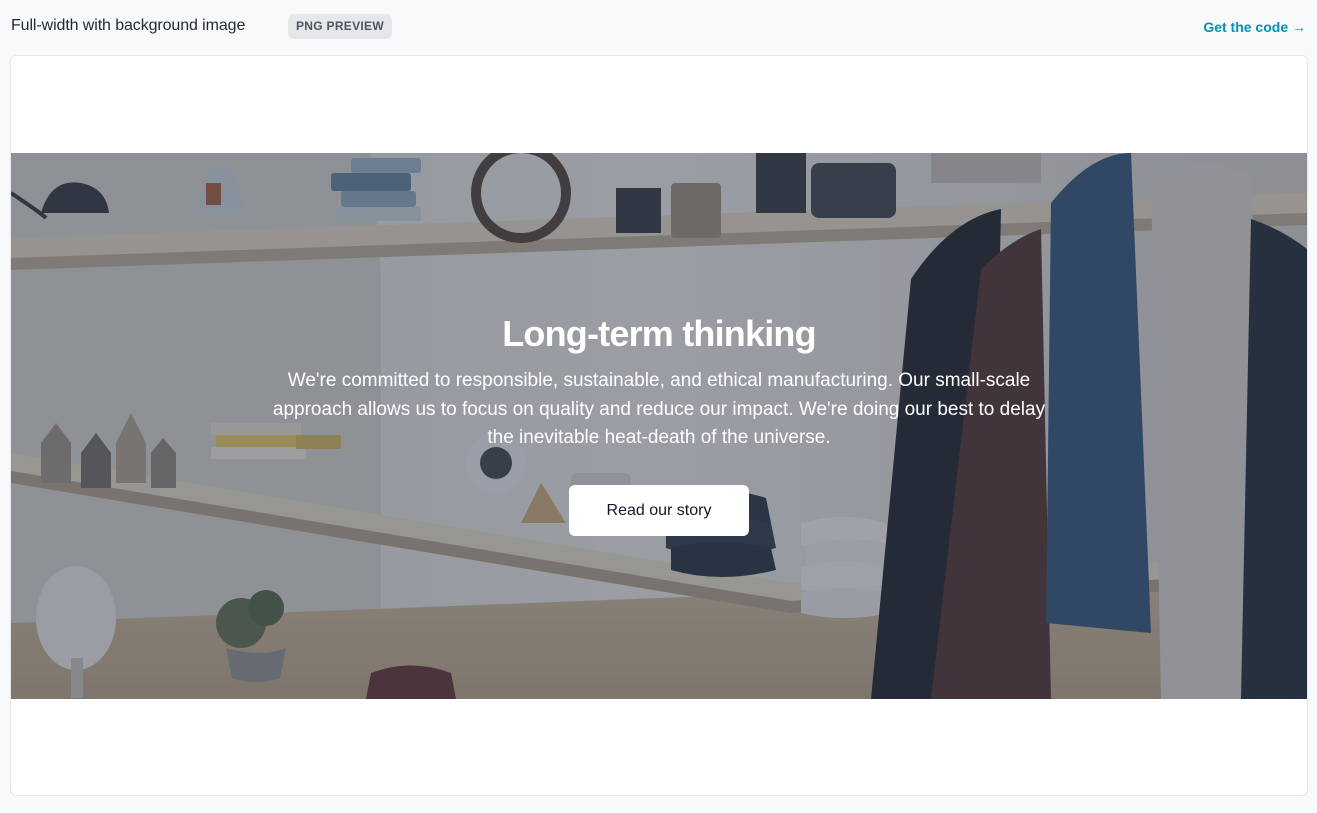 This screenshot has height=813, width=1317. I want to click on get-code-link: Get the code →, so click(1254, 27).